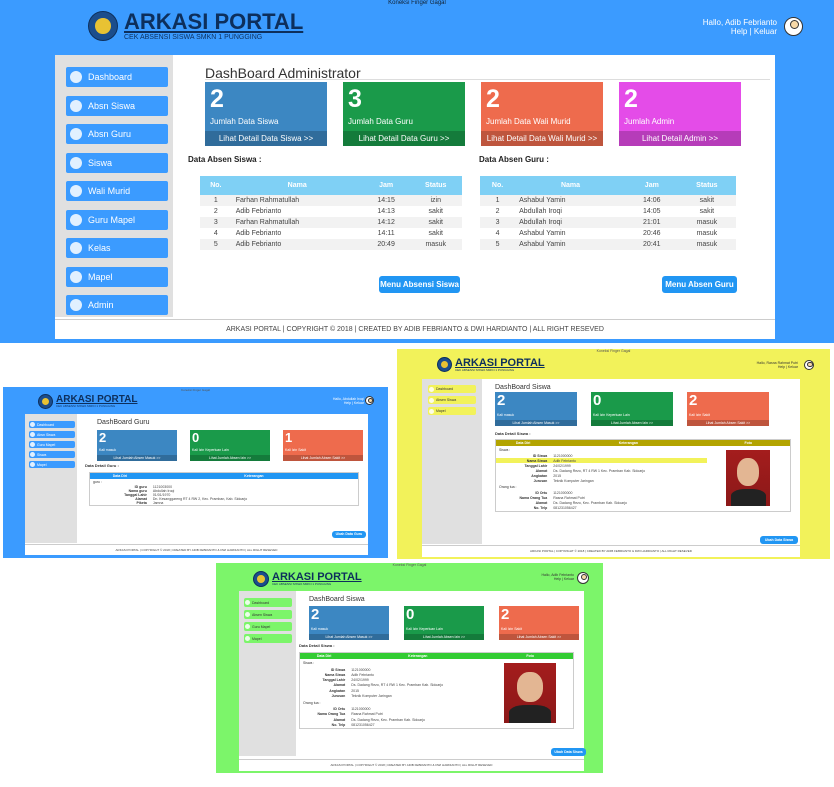  Describe the element at coordinates (497, 233) in the screenshot. I see `table-cell: 4` at that location.